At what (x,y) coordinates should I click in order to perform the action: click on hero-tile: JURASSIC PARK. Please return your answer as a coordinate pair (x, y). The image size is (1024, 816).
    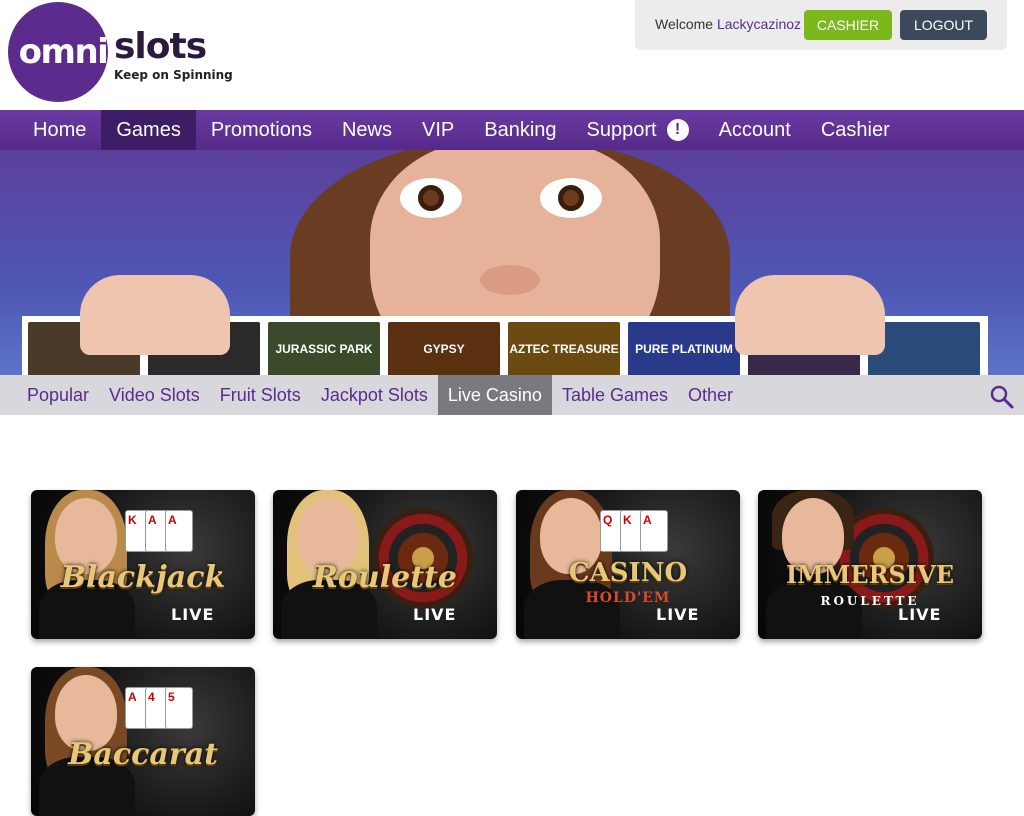
    Looking at the image, I should click on (324, 348).